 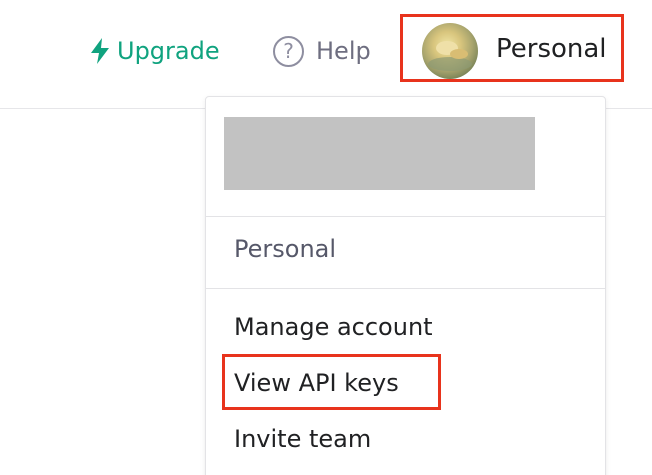 I want to click on upgrade-link: Upgrade, so click(x=154, y=51).